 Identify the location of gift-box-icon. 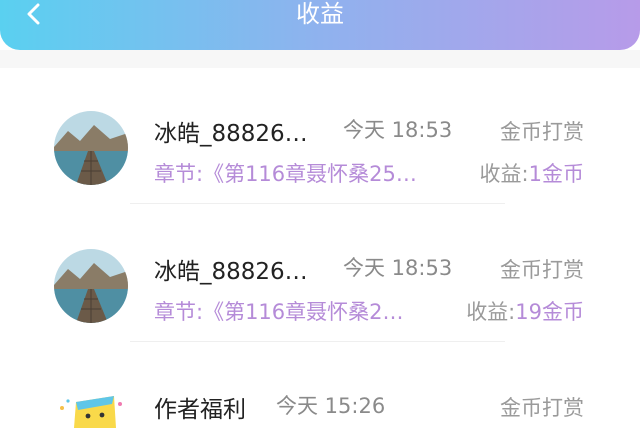
(91, 408).